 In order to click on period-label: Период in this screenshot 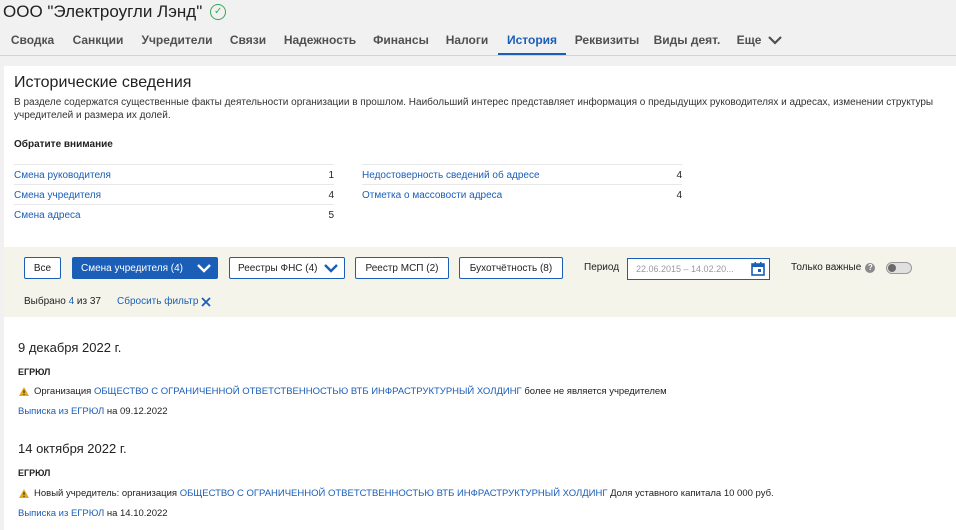, I will do `click(602, 267)`.